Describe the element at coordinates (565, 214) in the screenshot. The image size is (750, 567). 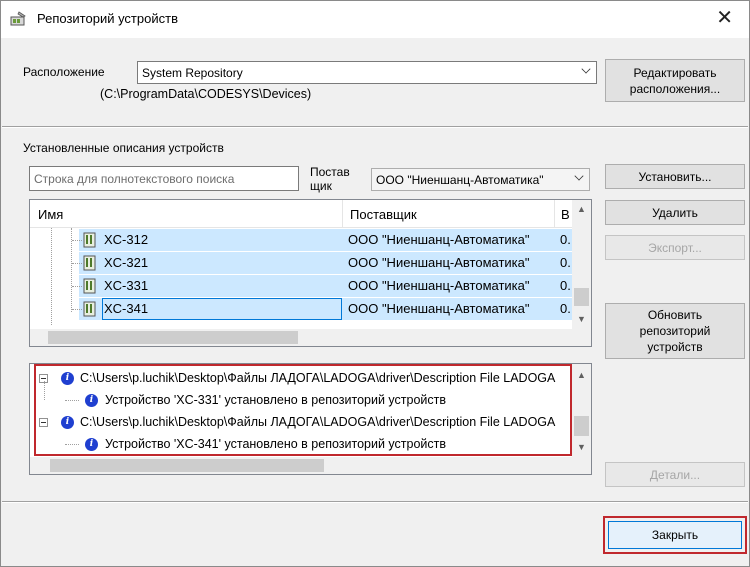
I see `column-header-version: В` at that location.